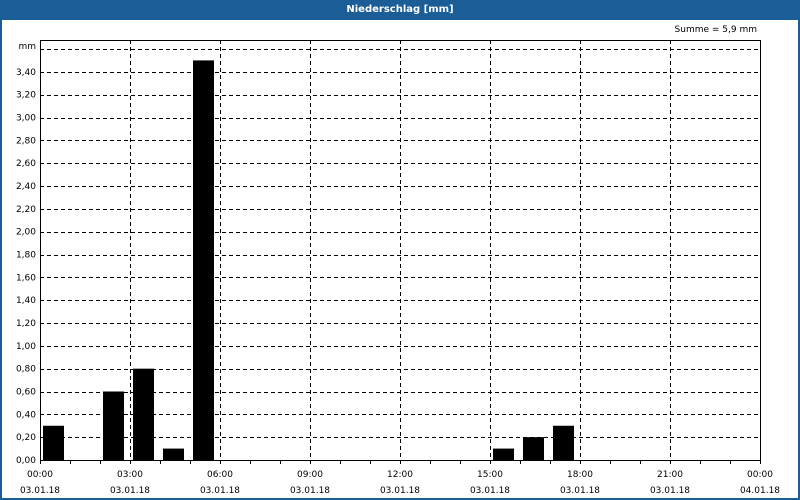 This screenshot has width=800, height=500. What do you see at coordinates (580, 475) in the screenshot?
I see `x-tick-time: 18:00` at bounding box center [580, 475].